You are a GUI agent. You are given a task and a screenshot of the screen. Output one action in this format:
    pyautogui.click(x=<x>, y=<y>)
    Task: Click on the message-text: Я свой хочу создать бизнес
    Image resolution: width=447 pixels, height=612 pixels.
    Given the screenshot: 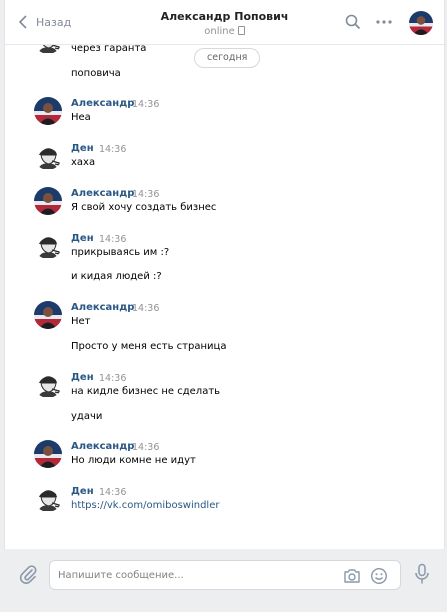 What is the action you would take?
    pyautogui.click(x=144, y=207)
    